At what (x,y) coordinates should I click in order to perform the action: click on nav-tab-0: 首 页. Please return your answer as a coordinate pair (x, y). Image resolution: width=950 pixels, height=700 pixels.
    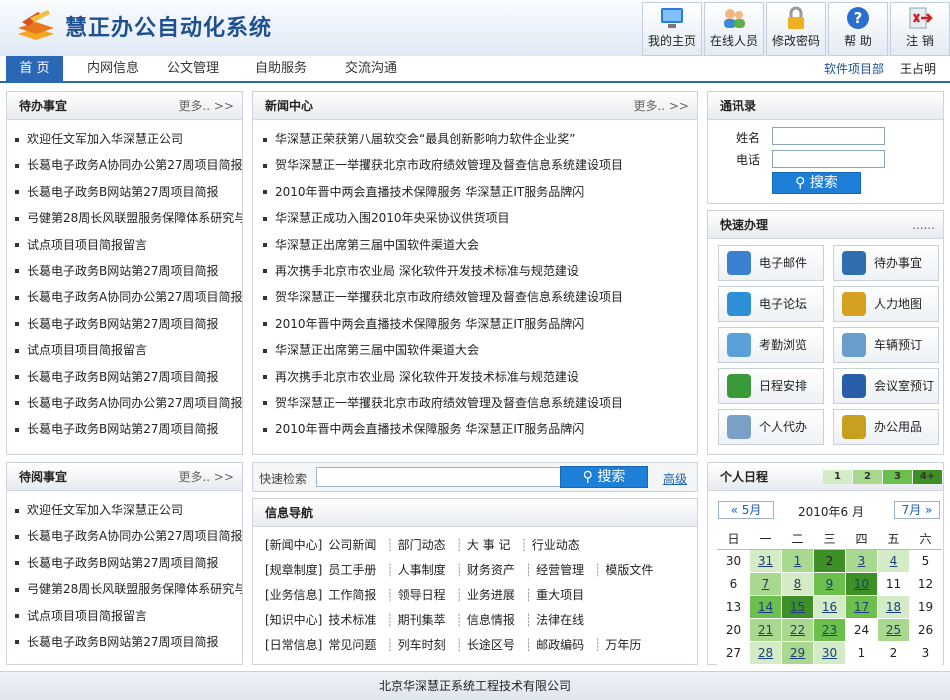
    Looking at the image, I should click on (34, 68).